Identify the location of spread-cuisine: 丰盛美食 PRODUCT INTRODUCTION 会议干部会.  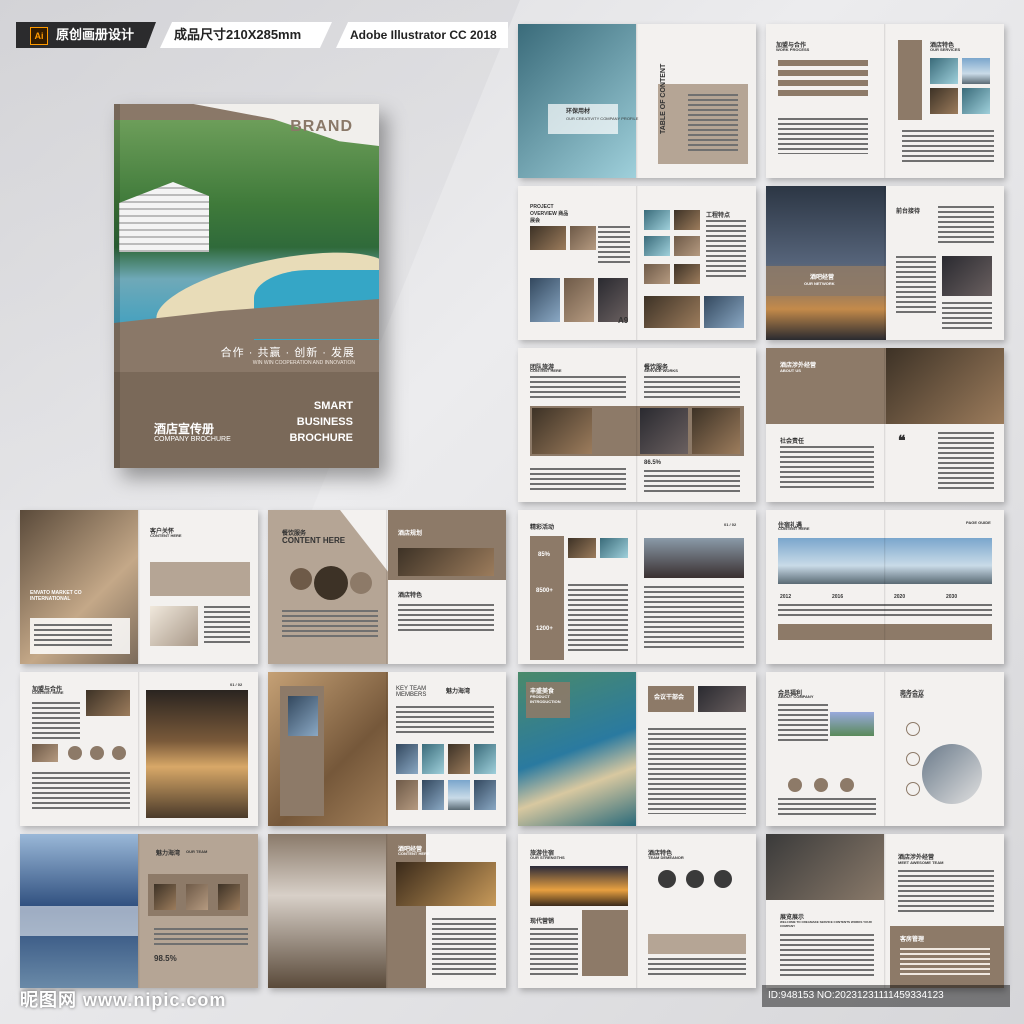
(637, 749).